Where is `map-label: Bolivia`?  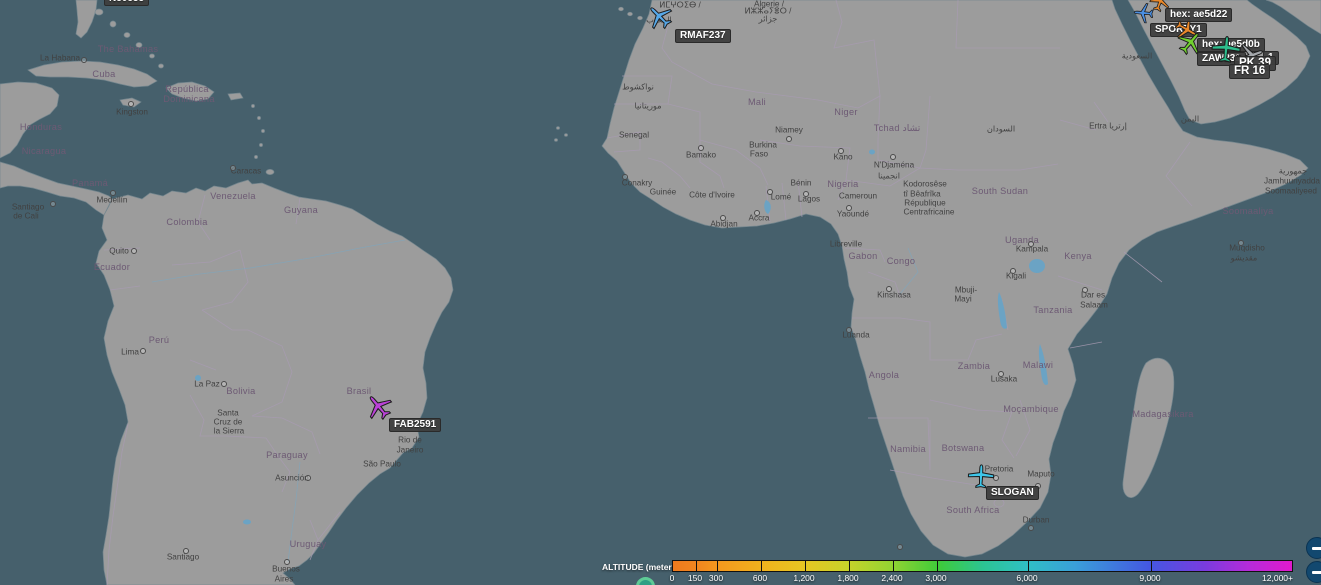
map-label: Bolivia is located at coordinates (241, 391).